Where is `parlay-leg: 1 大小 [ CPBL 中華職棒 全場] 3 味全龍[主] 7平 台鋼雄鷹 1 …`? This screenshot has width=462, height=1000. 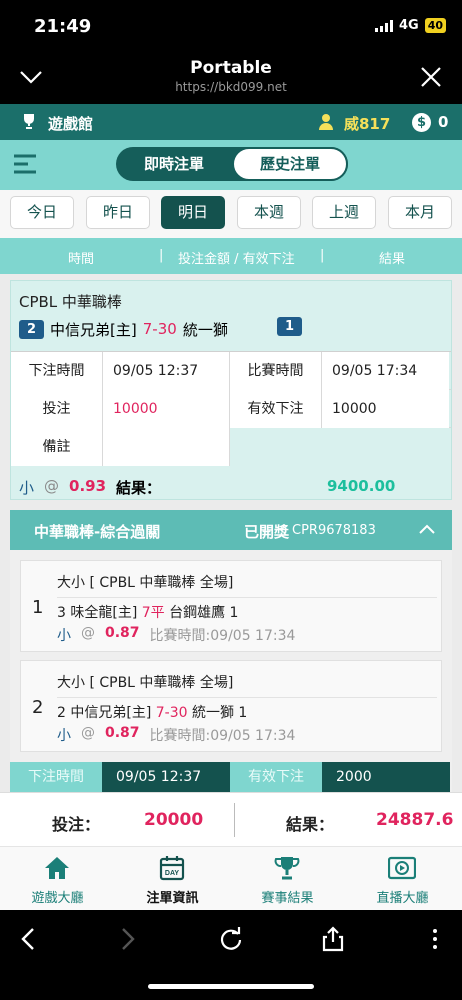 parlay-leg: 1 大小 [ CPBL 中華職棒 全場] 3 味全龍[主] 7平 台鋼雄鷹 1 … is located at coordinates (231, 606).